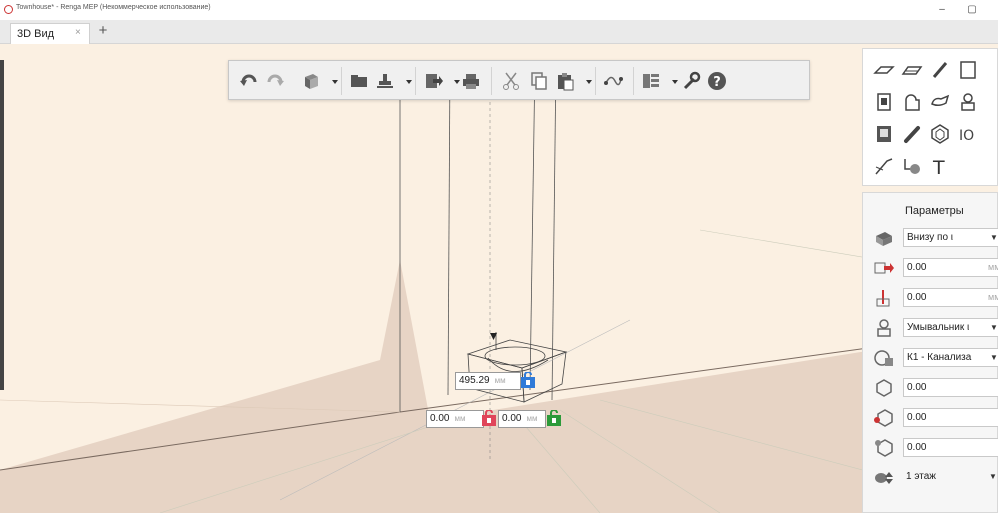  What do you see at coordinates (511, 81) in the screenshot?
I see `cut-icon` at bounding box center [511, 81].